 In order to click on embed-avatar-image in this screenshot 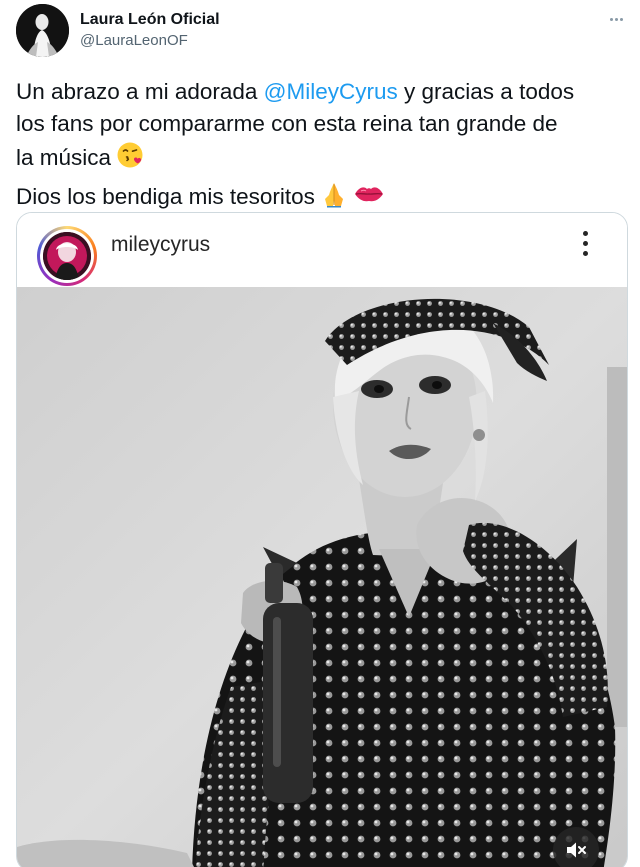, I will do `click(67, 256)`.